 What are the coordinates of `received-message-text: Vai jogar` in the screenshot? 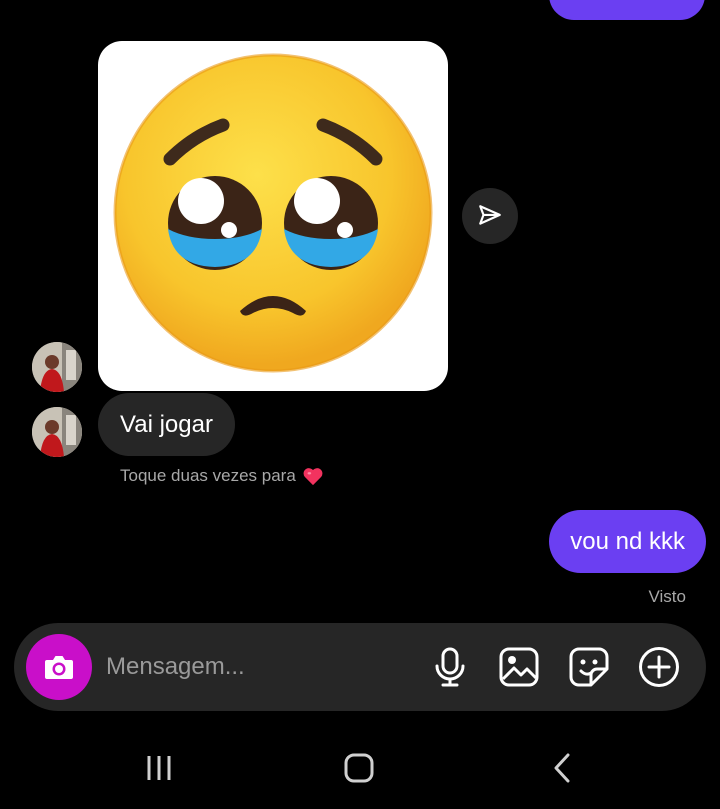 It's located at (166, 424).